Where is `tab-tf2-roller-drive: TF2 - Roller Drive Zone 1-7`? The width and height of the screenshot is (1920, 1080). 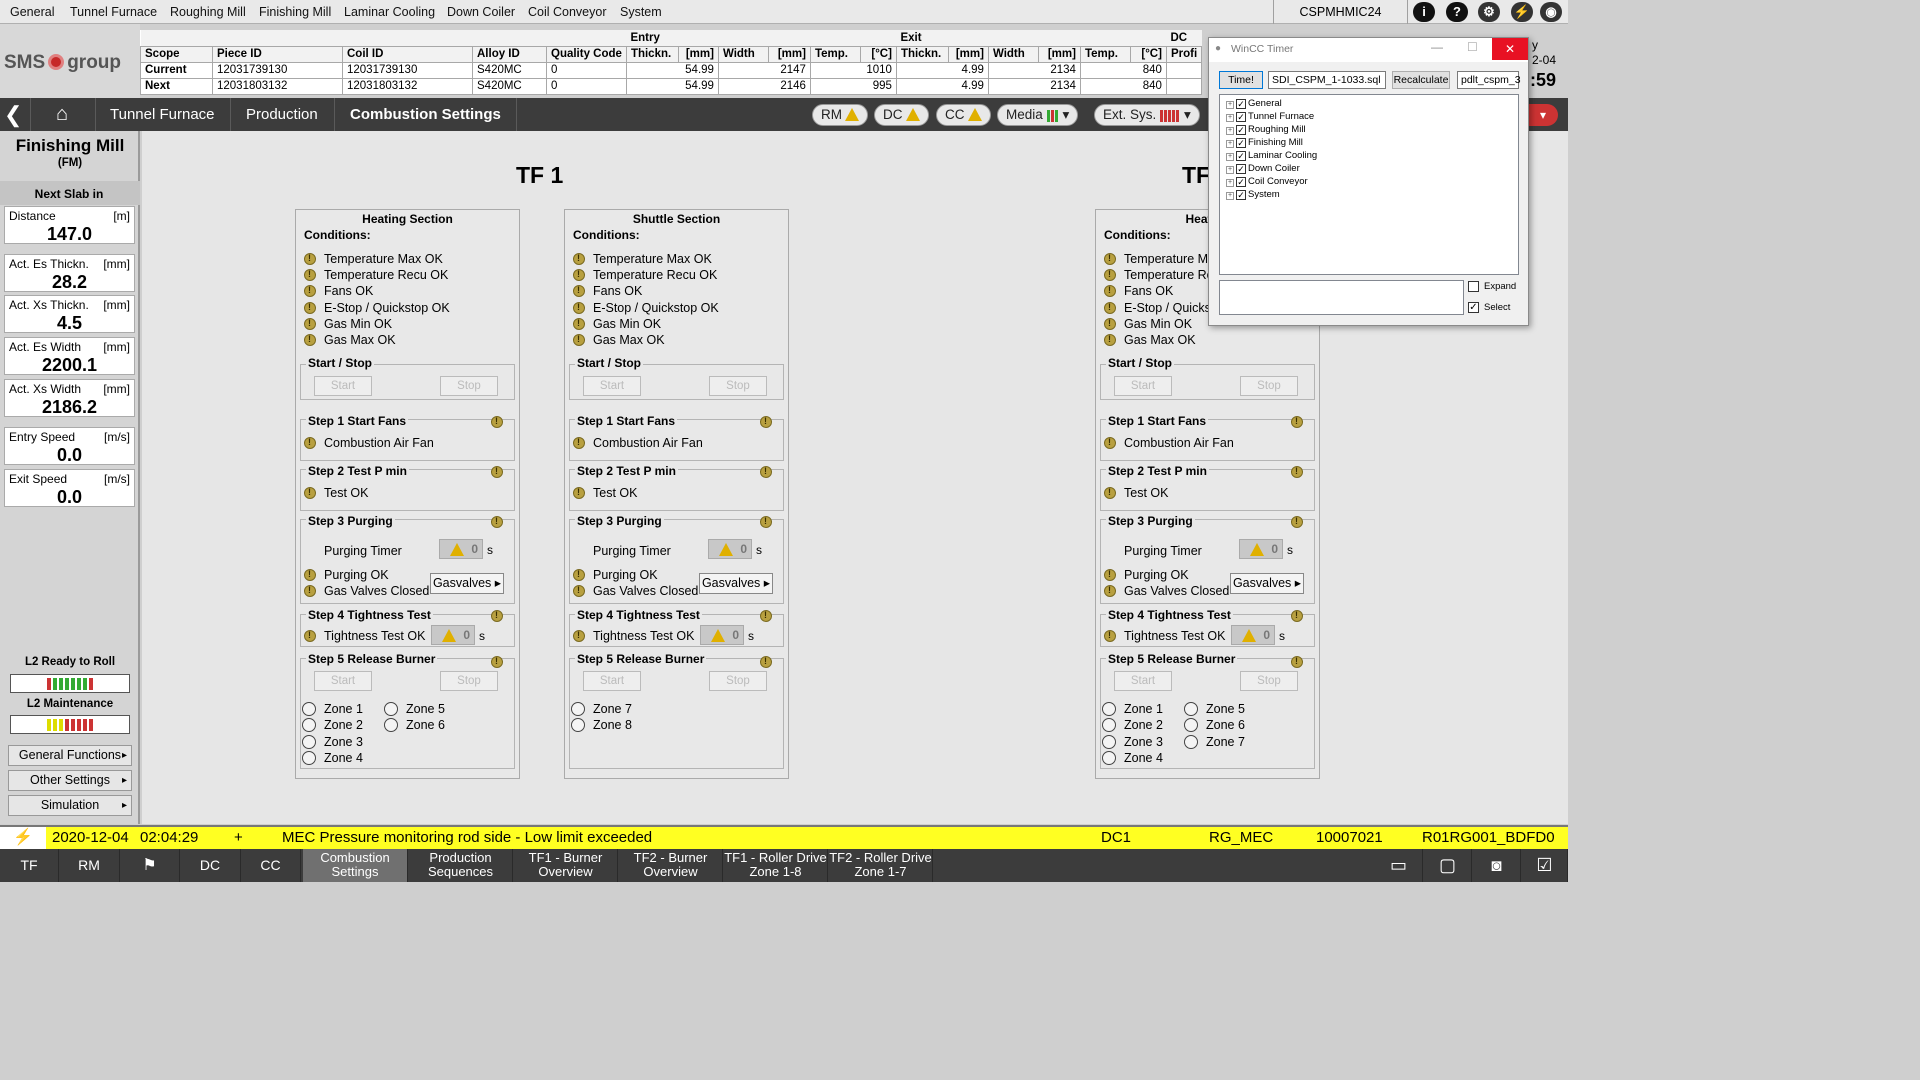 tab-tf2-roller-drive: TF2 - Roller Drive Zone 1-7 is located at coordinates (881, 865).